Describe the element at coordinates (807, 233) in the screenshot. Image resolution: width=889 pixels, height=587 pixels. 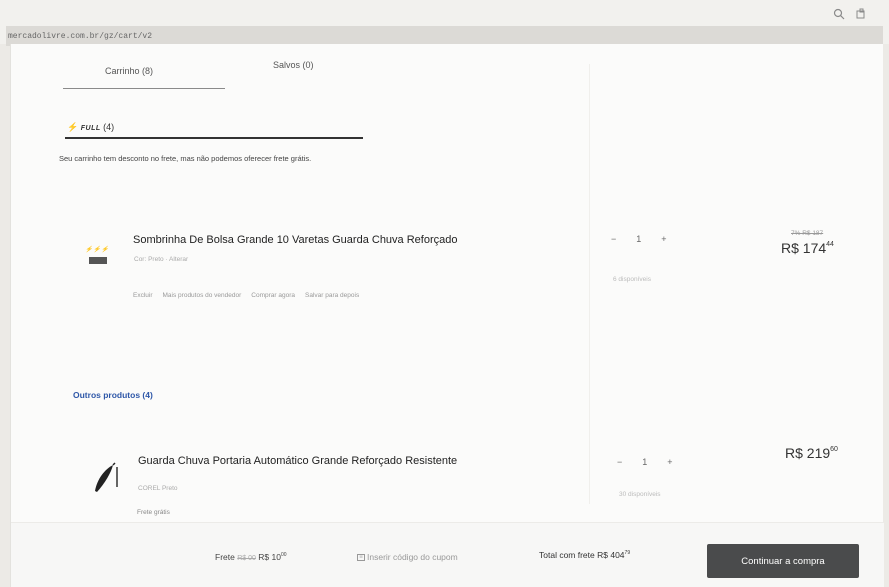
I see `old-price: 7% R$ 187` at that location.